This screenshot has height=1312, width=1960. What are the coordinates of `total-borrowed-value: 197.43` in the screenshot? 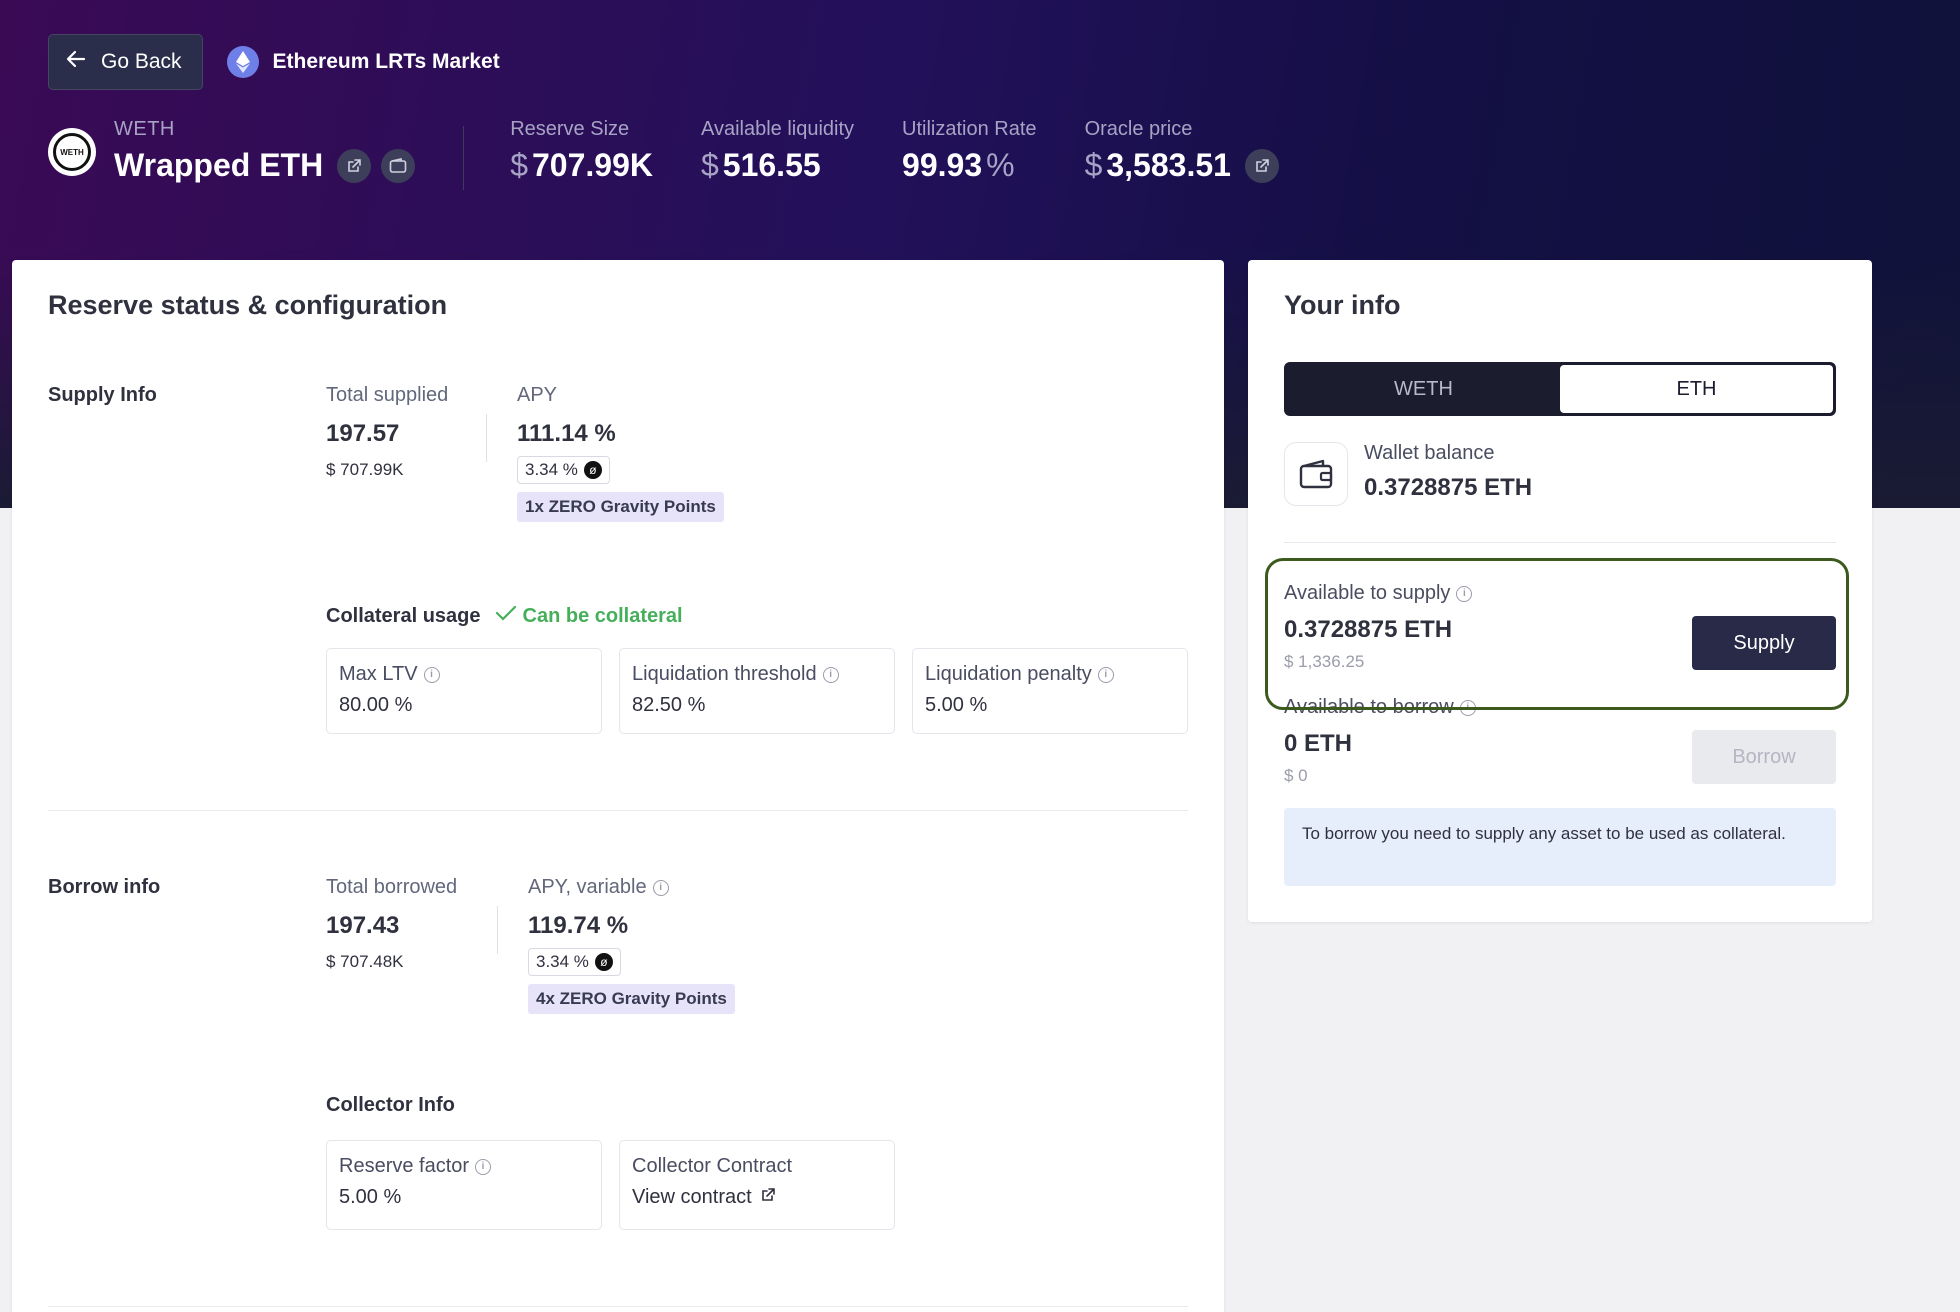 It's located at (363, 925).